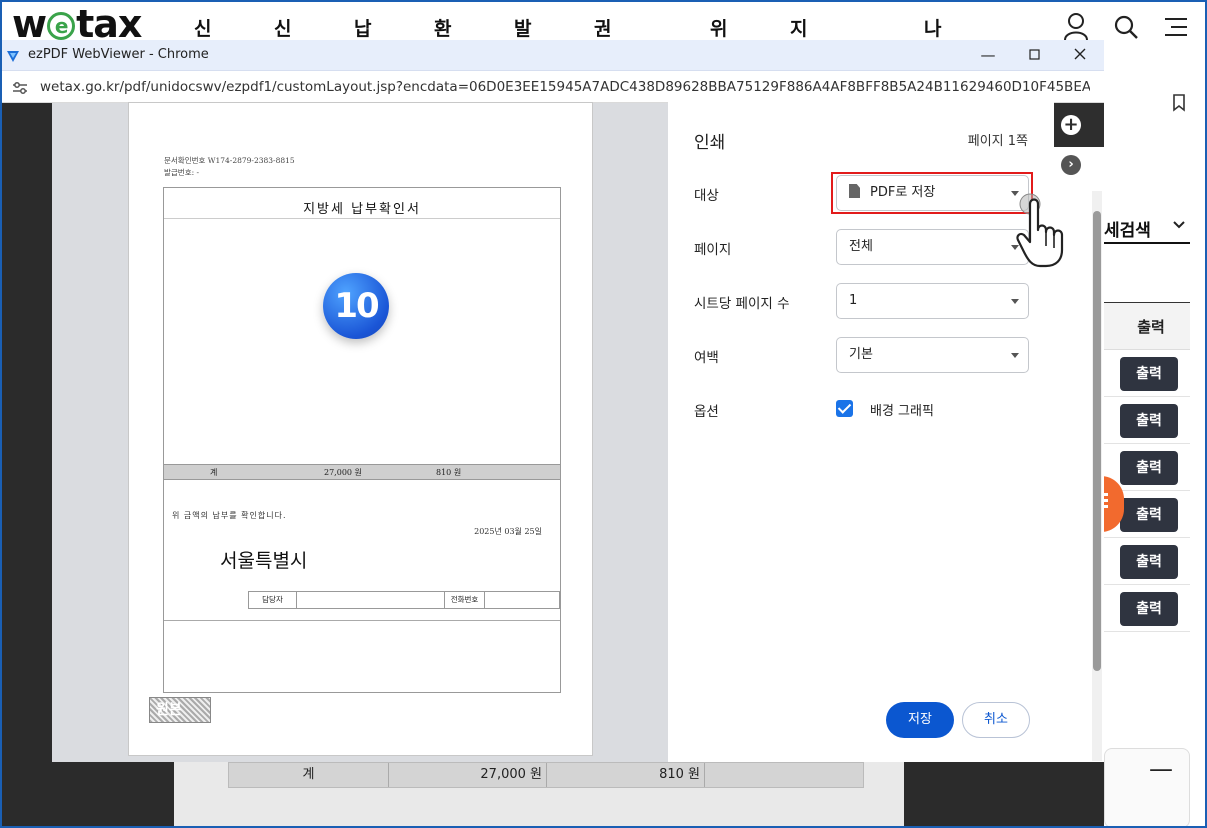 The height and width of the screenshot is (828, 1207). Describe the element at coordinates (1080, 56) in the screenshot. I see `close-button` at that location.